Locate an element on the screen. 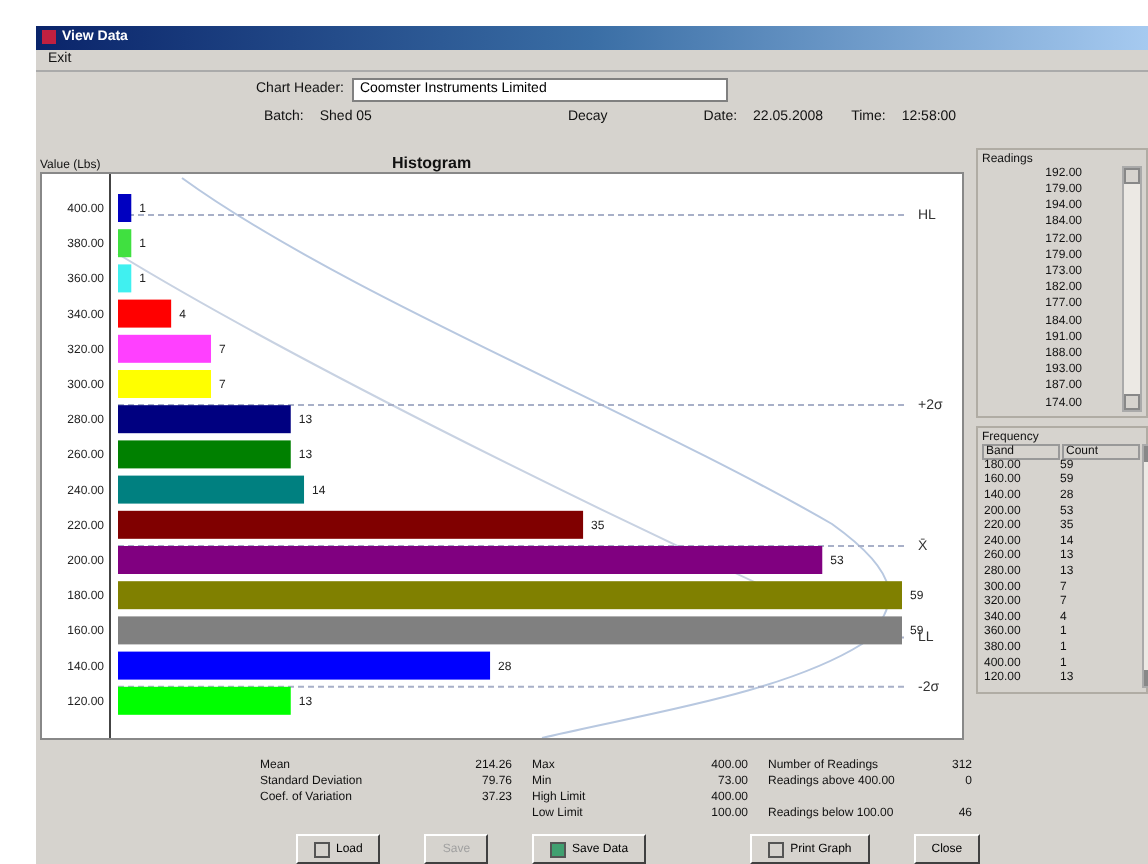 Image resolution: width=1148 pixels, height=864 pixels. chart-title: Histogram is located at coordinates (432, 162).